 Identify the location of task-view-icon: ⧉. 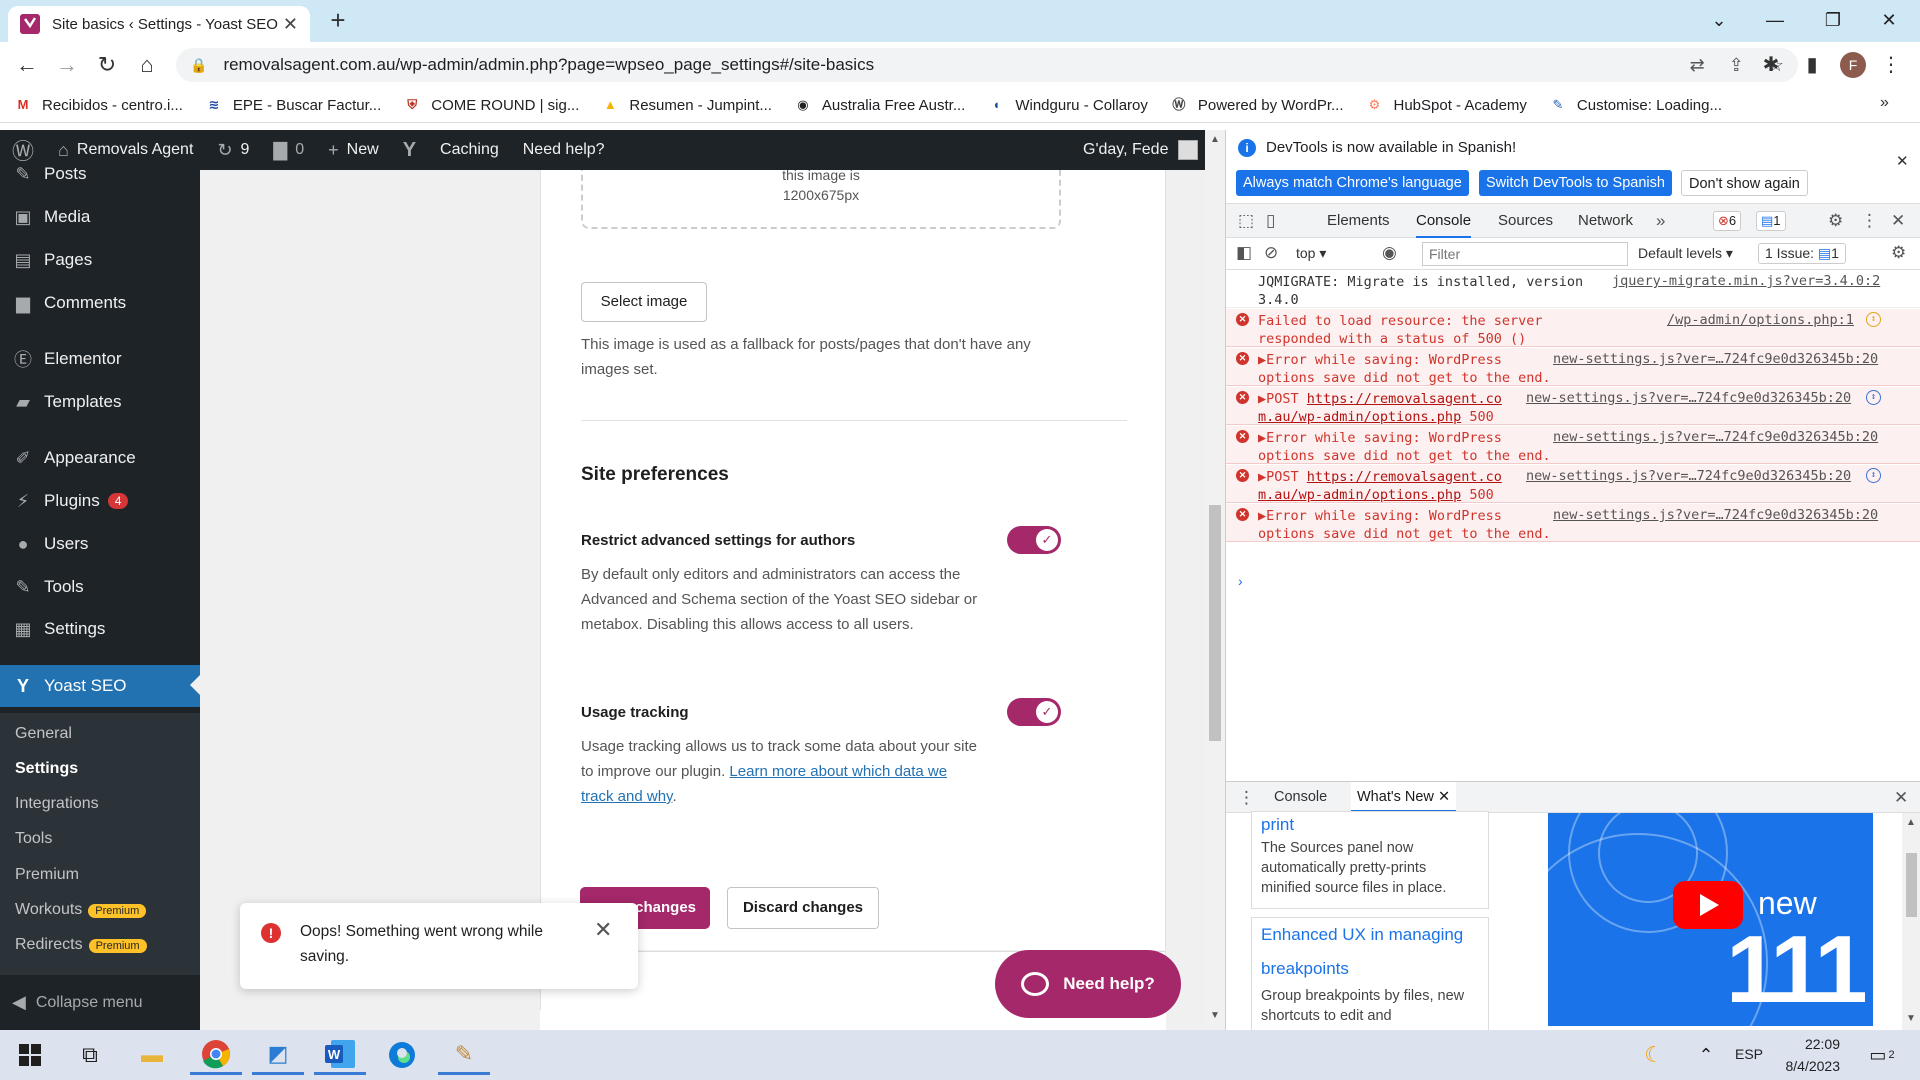
(90, 1055).